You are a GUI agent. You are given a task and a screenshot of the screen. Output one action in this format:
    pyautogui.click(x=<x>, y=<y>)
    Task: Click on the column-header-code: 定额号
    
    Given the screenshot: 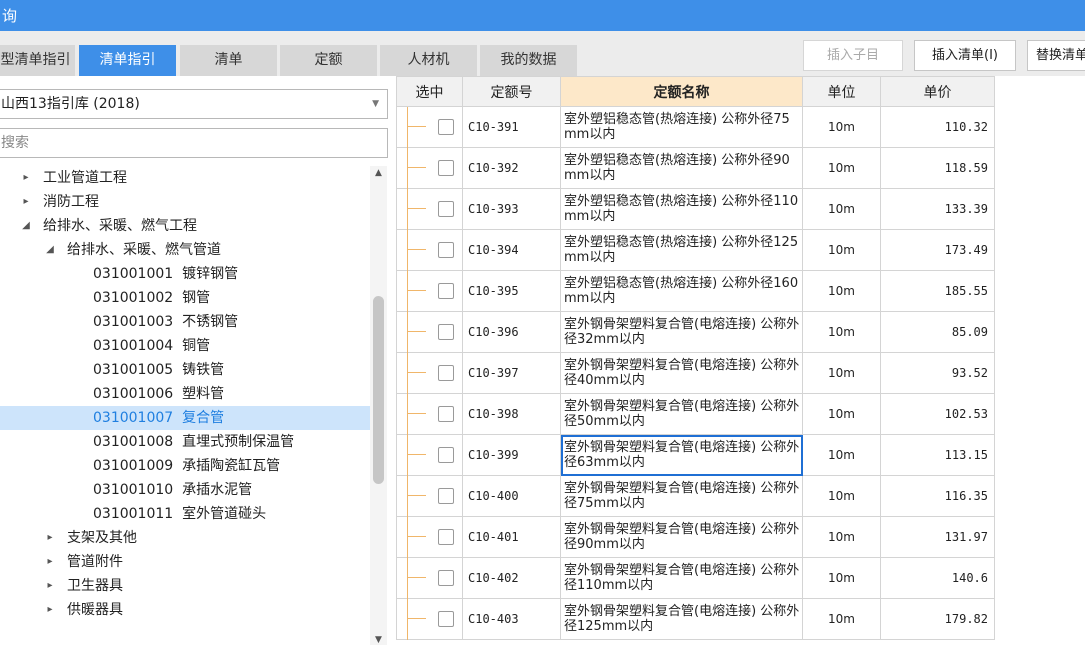 What is the action you would take?
    pyautogui.click(x=511, y=91)
    